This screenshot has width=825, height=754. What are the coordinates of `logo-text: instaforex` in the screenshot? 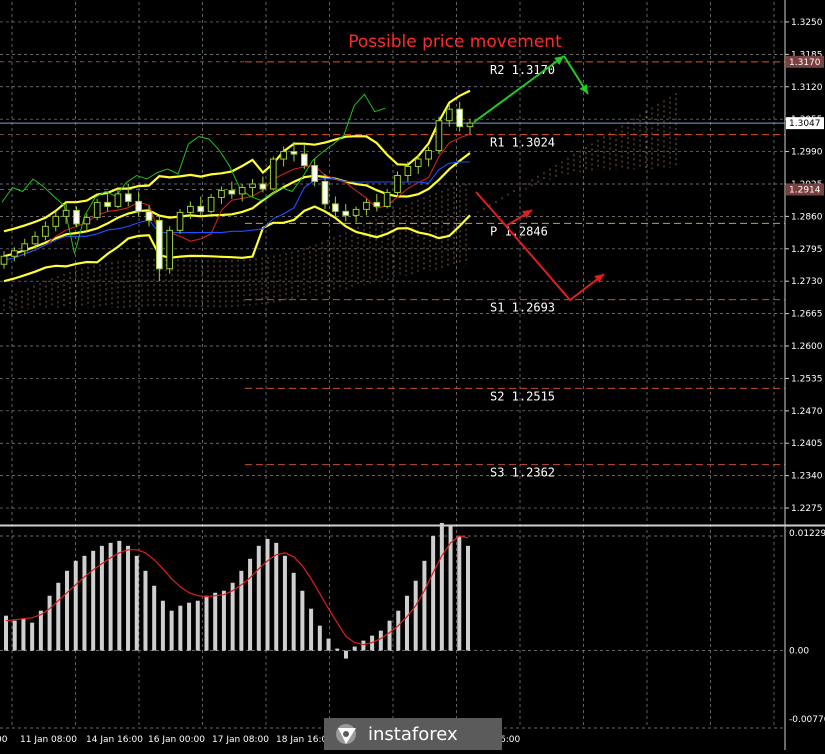 It's located at (413, 734).